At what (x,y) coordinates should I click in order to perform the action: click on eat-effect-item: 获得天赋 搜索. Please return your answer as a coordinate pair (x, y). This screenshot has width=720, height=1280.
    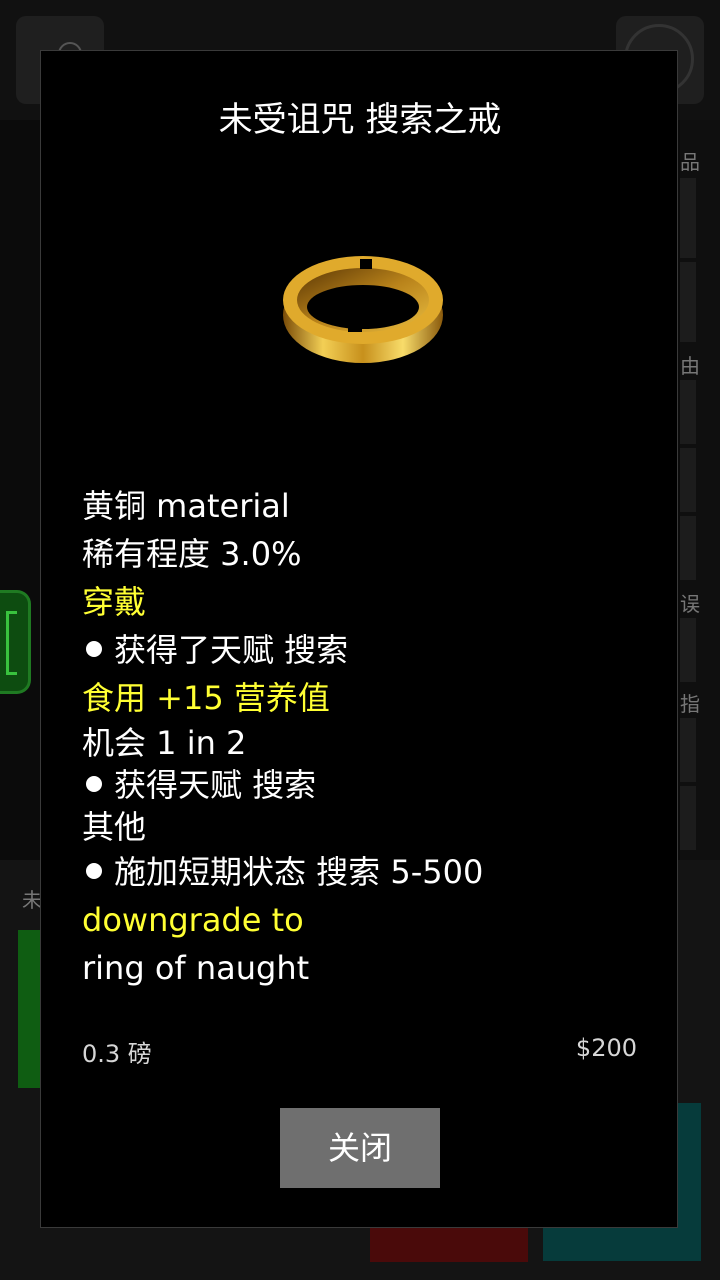
    Looking at the image, I should click on (362, 785).